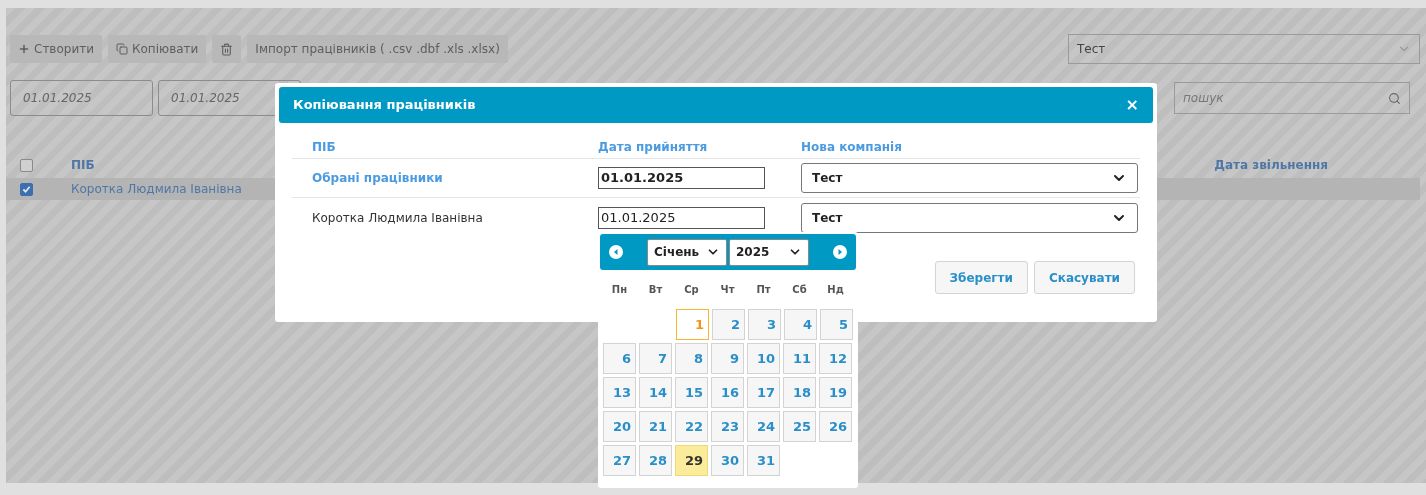  What do you see at coordinates (691, 460) in the screenshot?
I see `day-cell: 29` at bounding box center [691, 460].